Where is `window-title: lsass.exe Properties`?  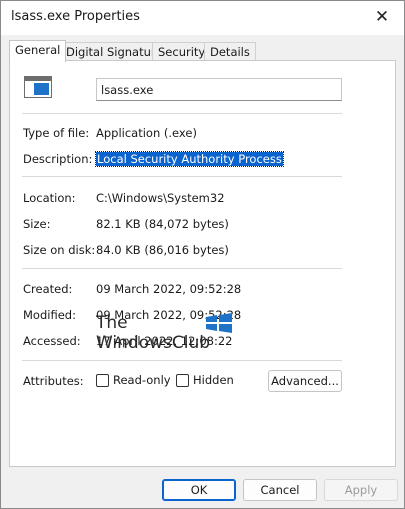
window-title: lsass.exe Properties is located at coordinates (75, 16).